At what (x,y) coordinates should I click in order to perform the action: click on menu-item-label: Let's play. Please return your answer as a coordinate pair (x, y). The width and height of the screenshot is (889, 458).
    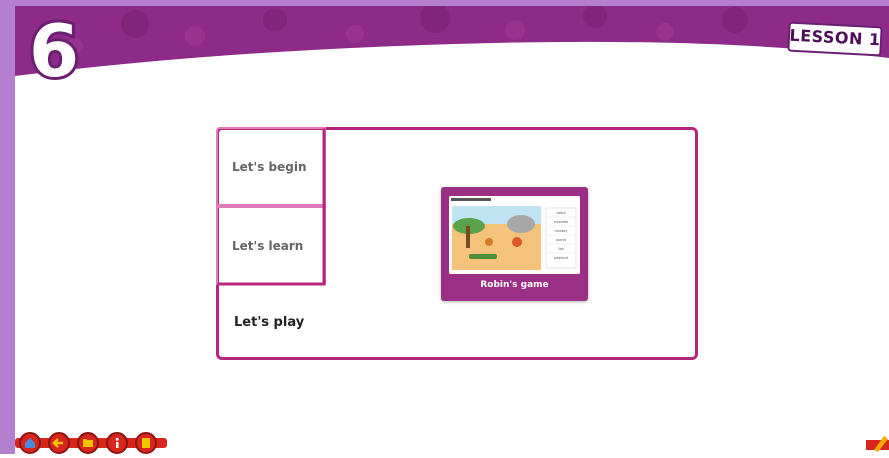
    Looking at the image, I should click on (269, 322).